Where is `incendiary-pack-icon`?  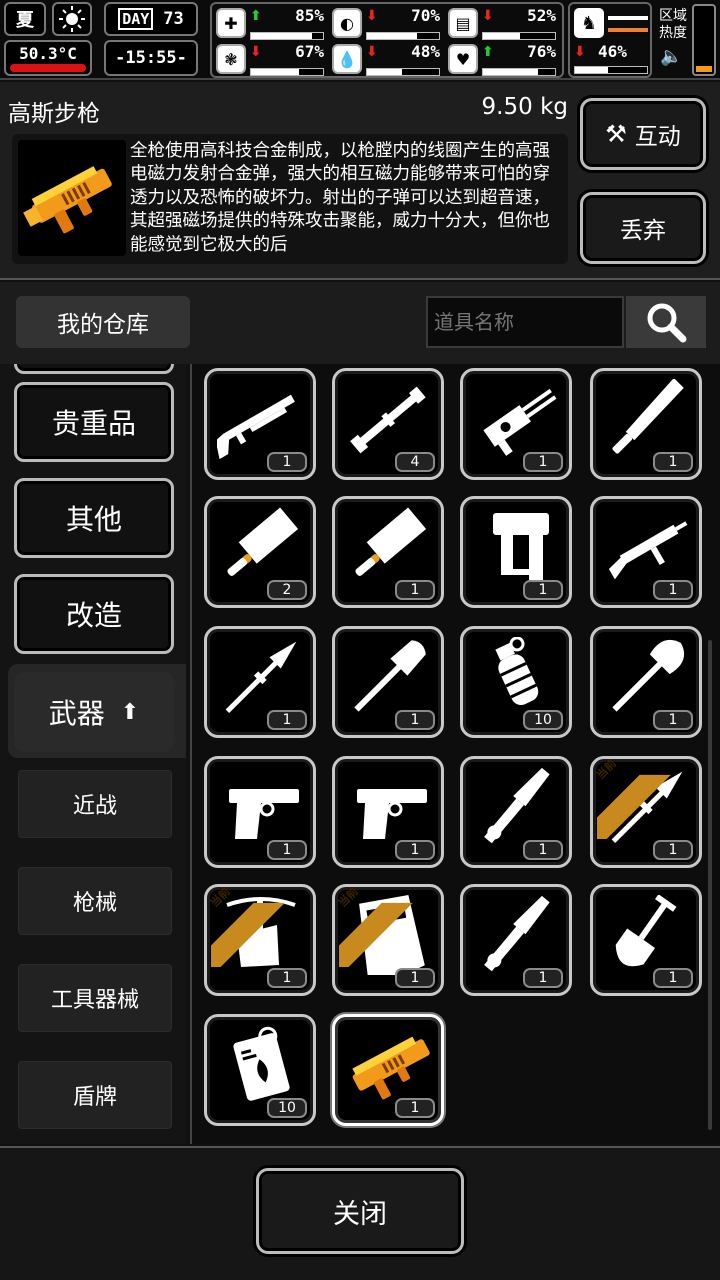
incendiary-pack-icon is located at coordinates (261, 1063).